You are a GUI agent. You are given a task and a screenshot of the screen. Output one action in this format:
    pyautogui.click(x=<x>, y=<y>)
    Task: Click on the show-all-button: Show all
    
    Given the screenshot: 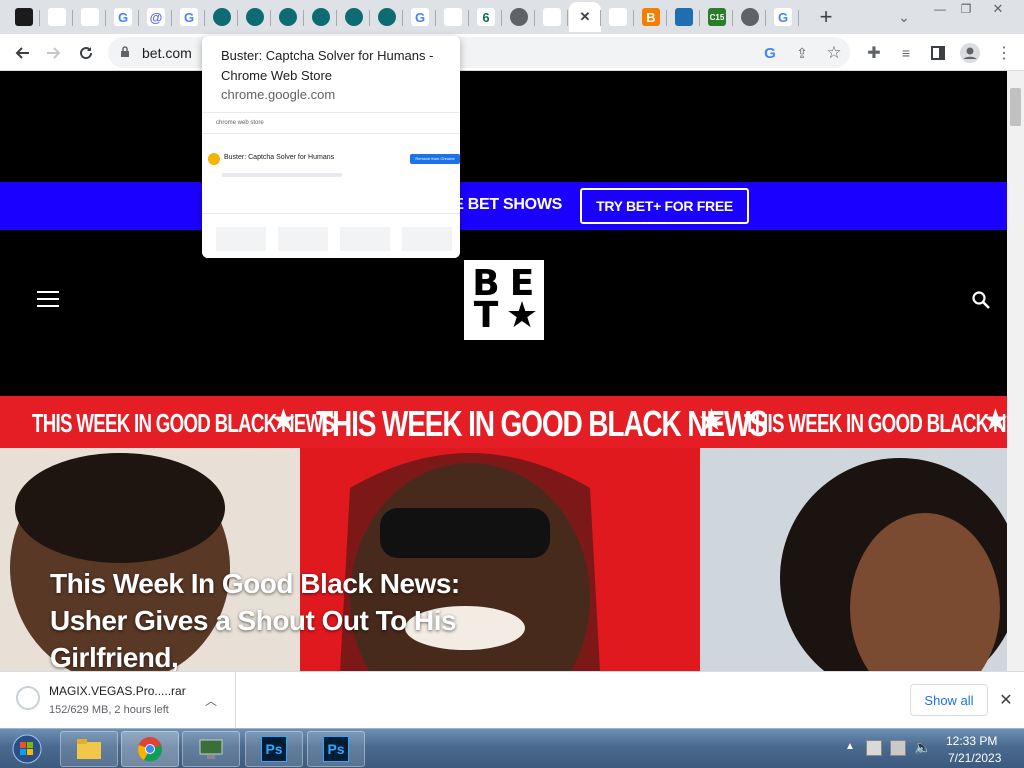 What is the action you would take?
    pyautogui.click(x=949, y=700)
    